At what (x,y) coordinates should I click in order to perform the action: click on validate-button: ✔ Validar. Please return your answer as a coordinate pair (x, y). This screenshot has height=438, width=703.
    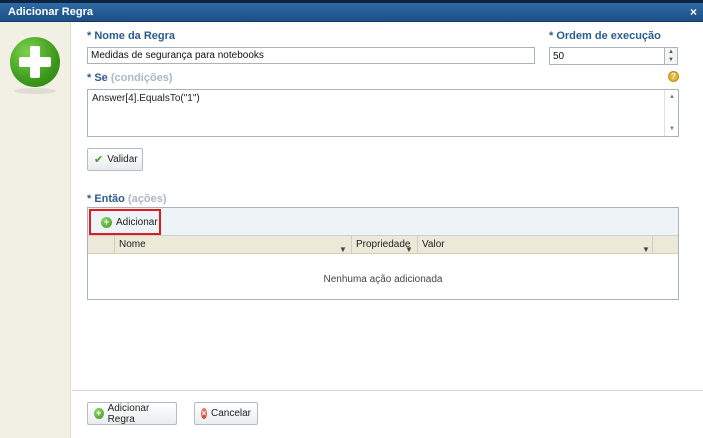
    Looking at the image, I should click on (115, 159).